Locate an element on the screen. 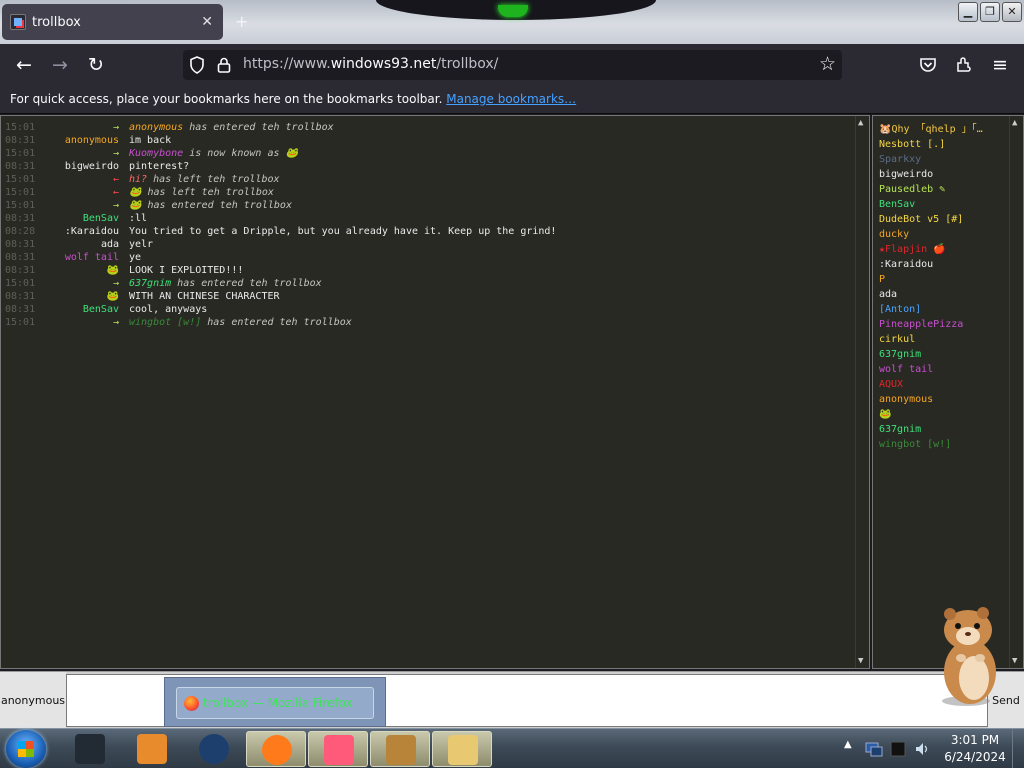 The image size is (1024, 768). user-list-item: DudeBot v5 [#] is located at coordinates (951, 219).